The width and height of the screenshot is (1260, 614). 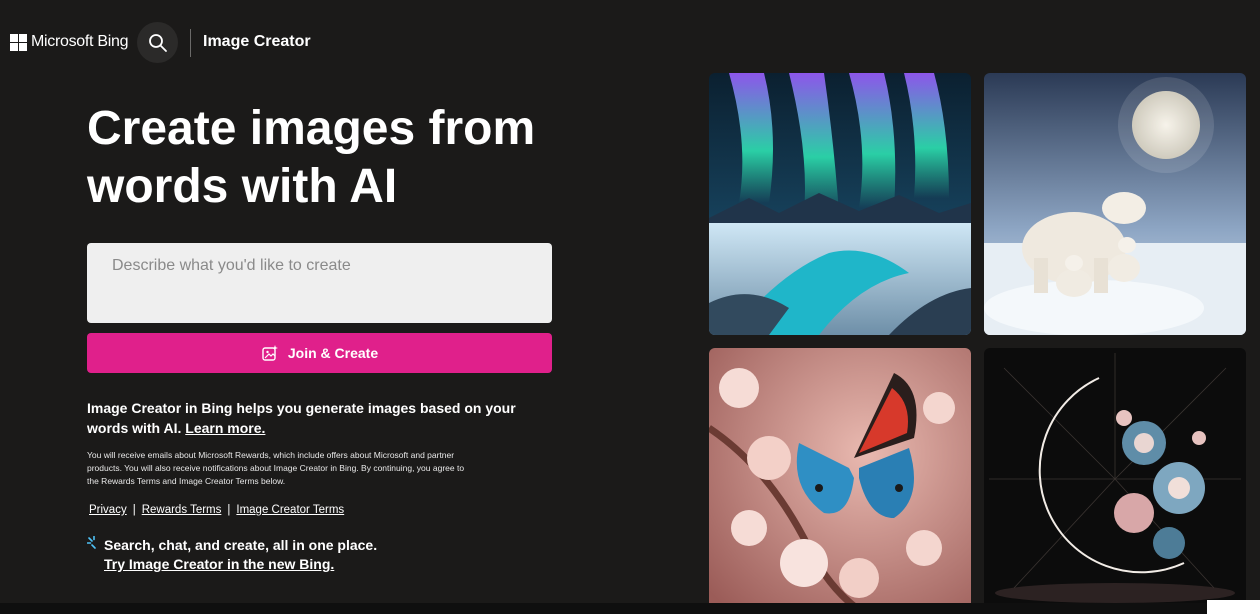 What do you see at coordinates (18, 42) in the screenshot?
I see `windows-logo-icon` at bounding box center [18, 42].